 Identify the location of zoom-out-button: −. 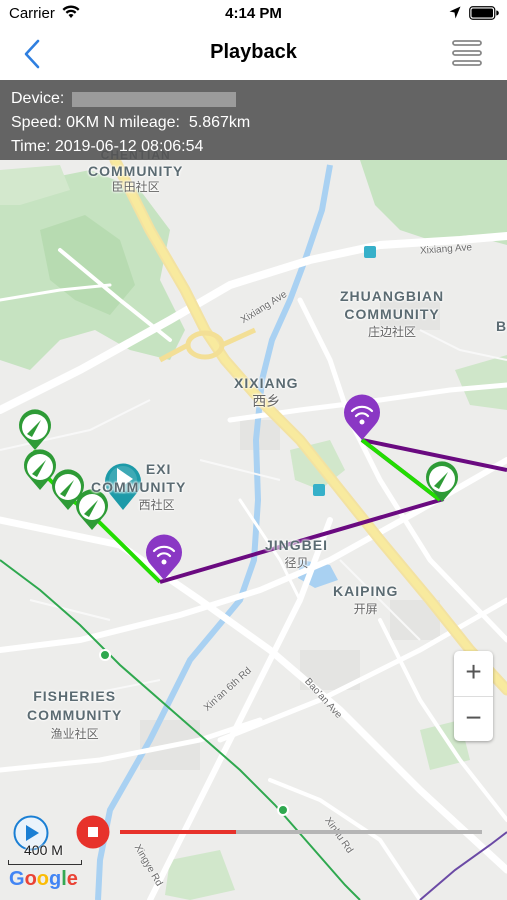
(473, 718).